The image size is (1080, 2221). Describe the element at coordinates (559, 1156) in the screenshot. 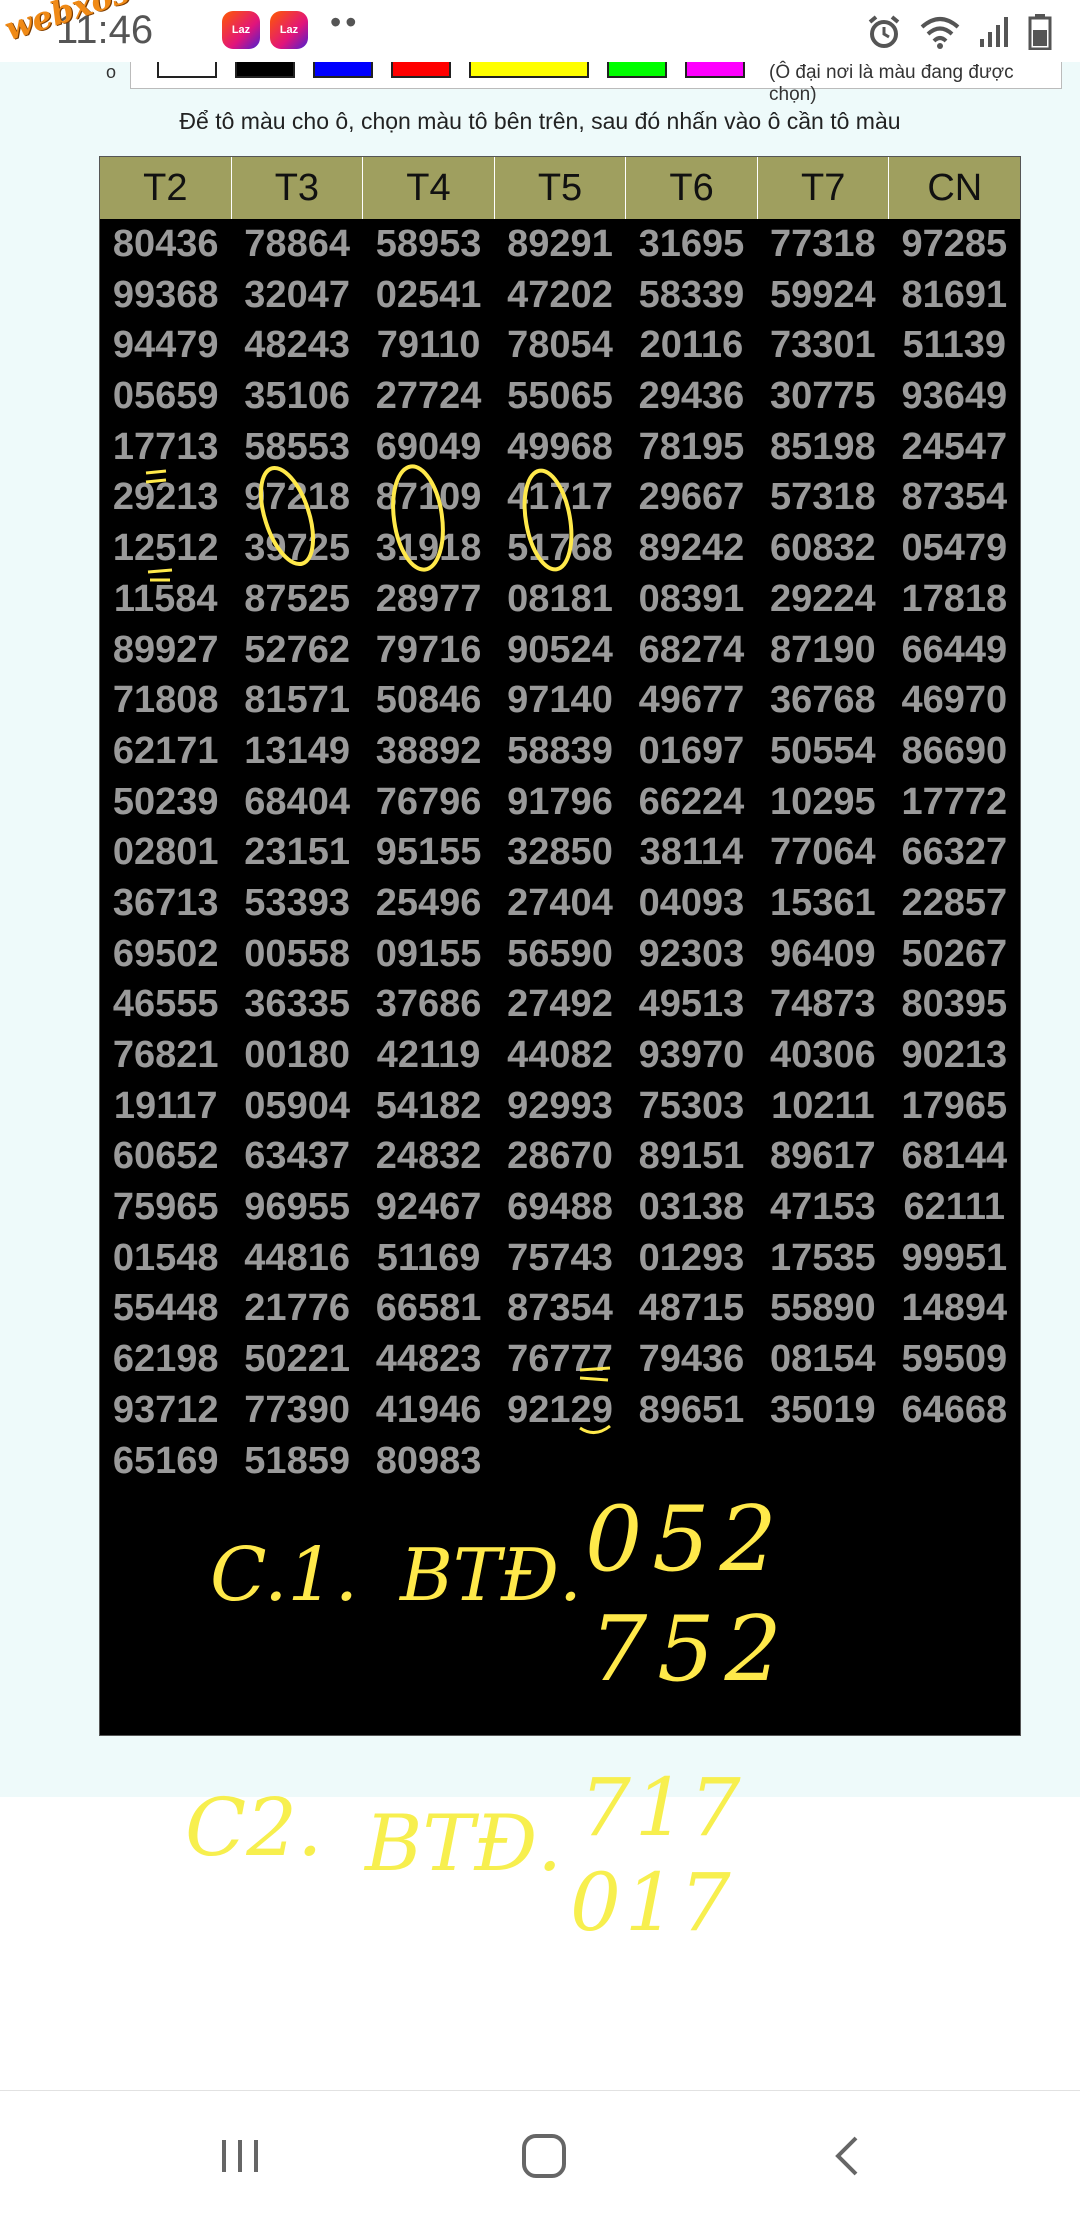

I see `table-cell: 28670` at that location.